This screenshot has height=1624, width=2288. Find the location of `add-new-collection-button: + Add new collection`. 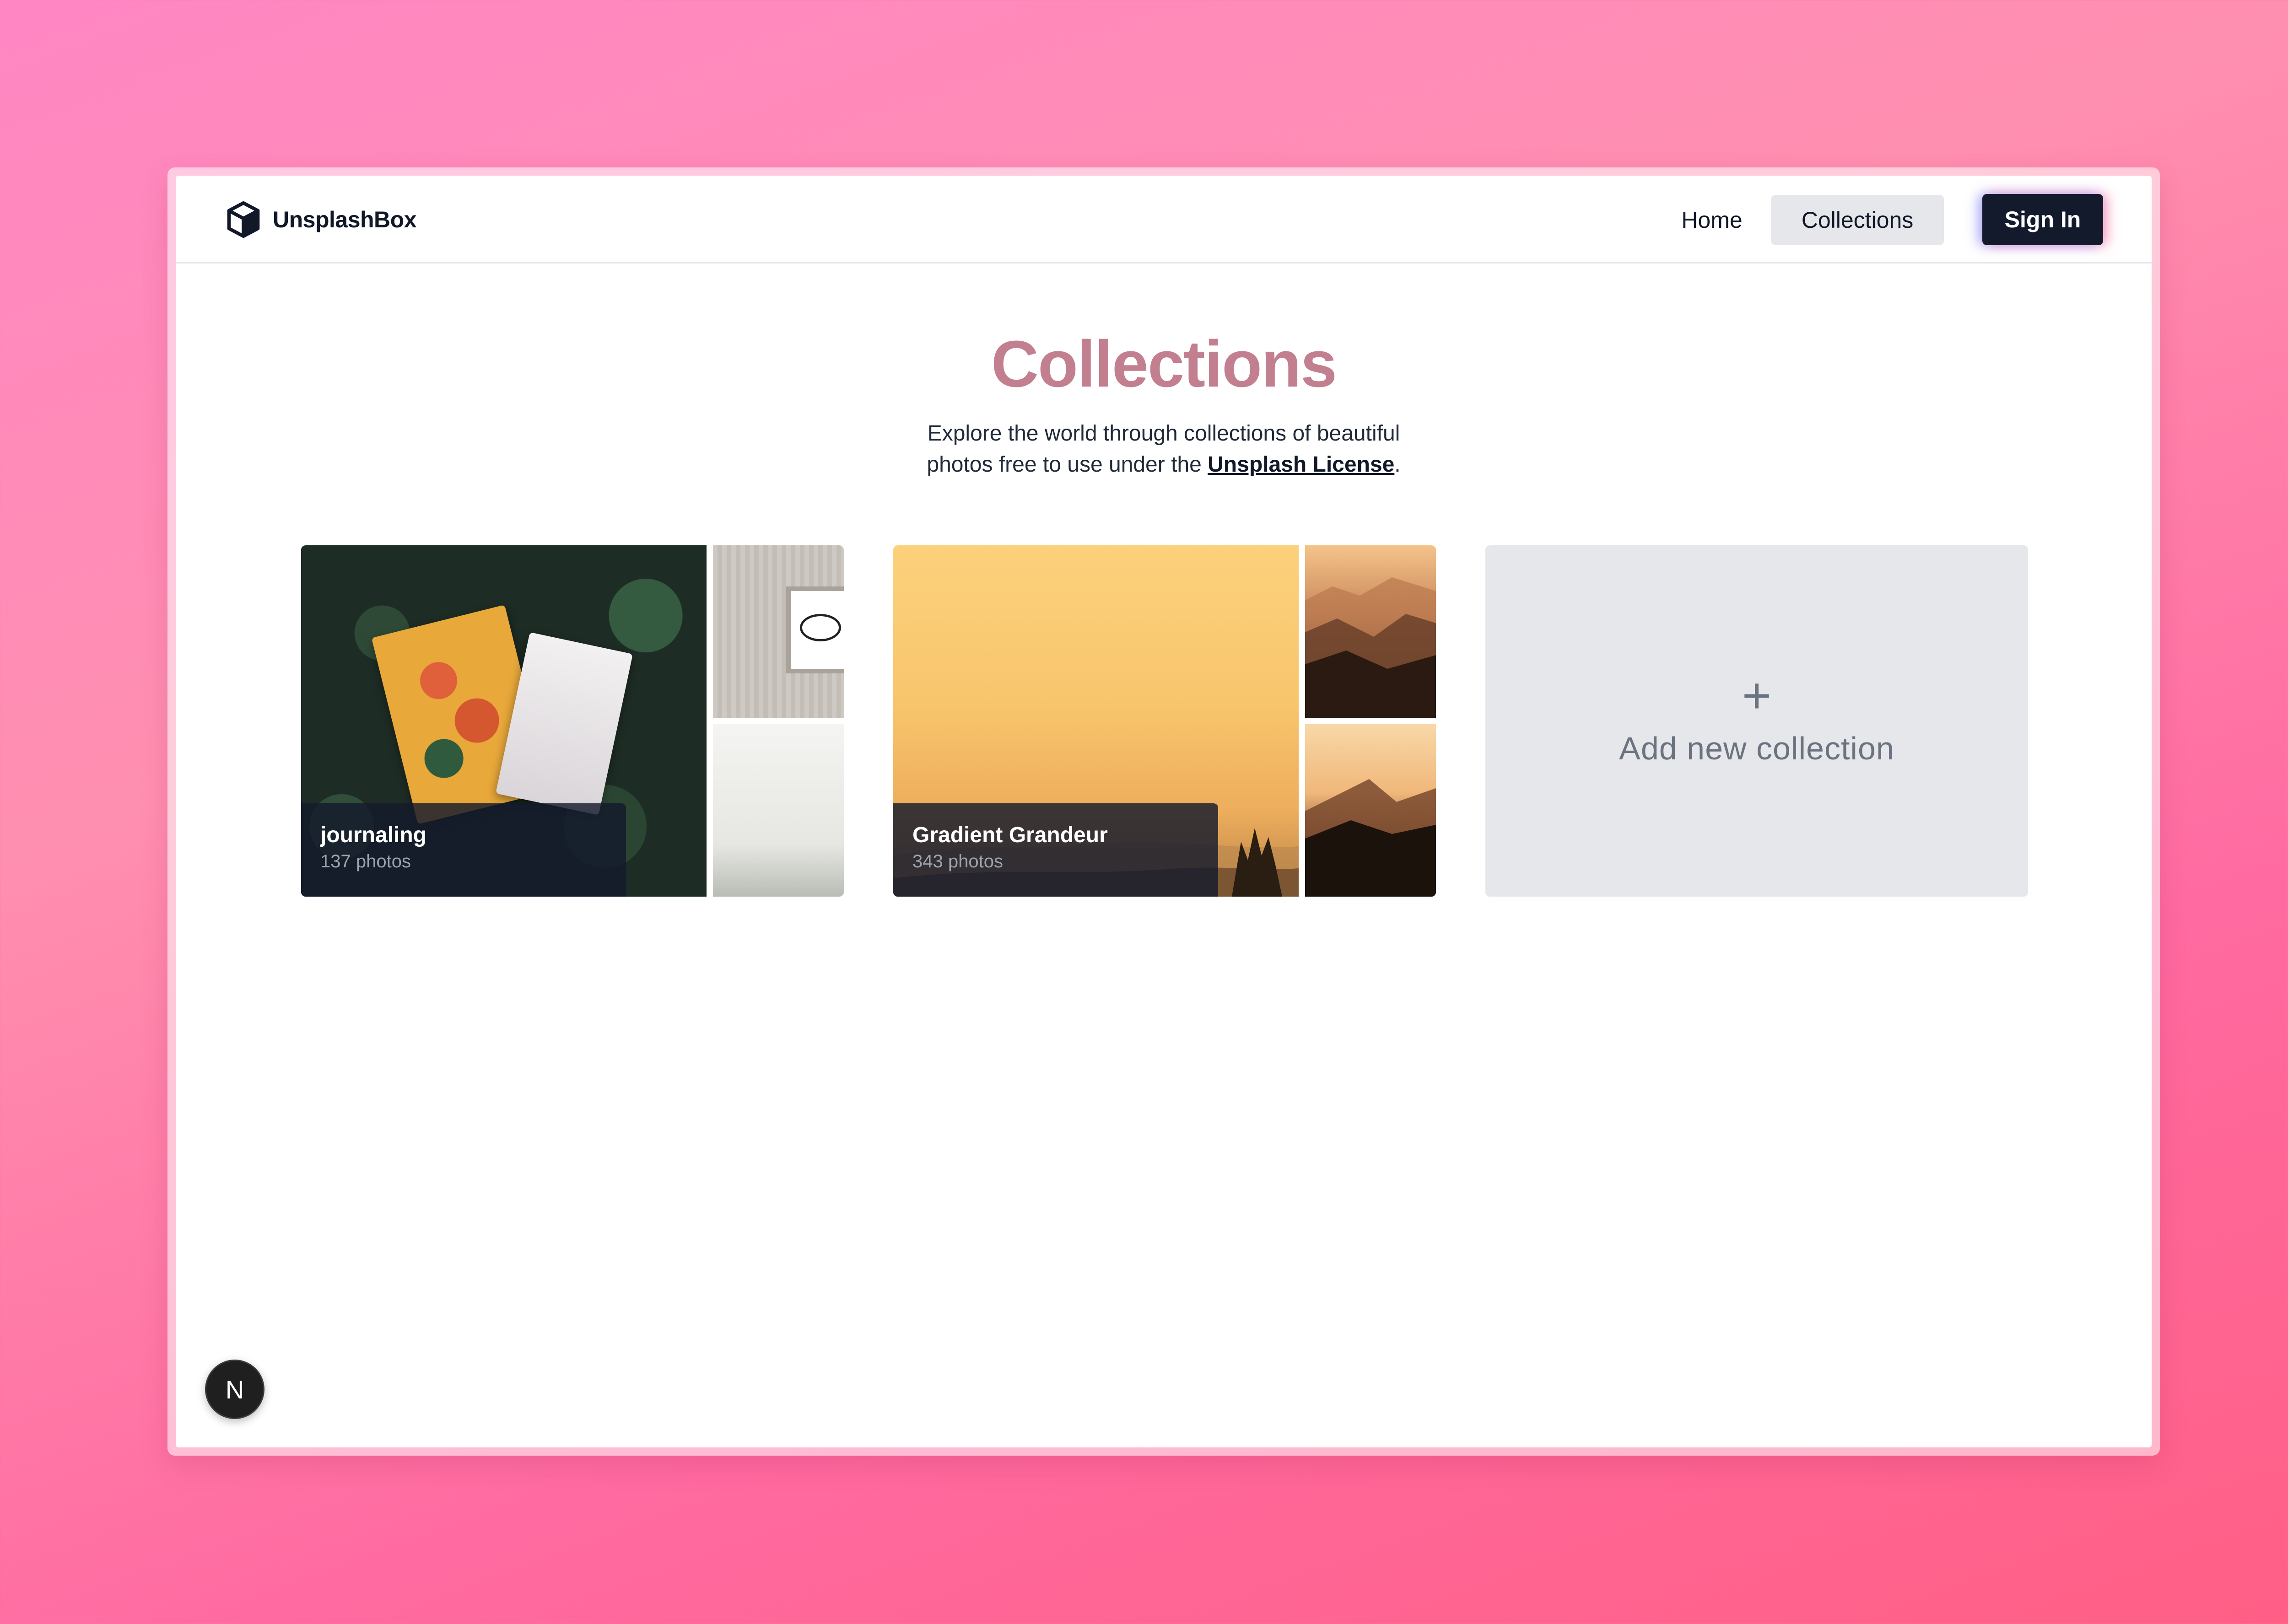

add-new-collection-button: + Add new collection is located at coordinates (1756, 721).